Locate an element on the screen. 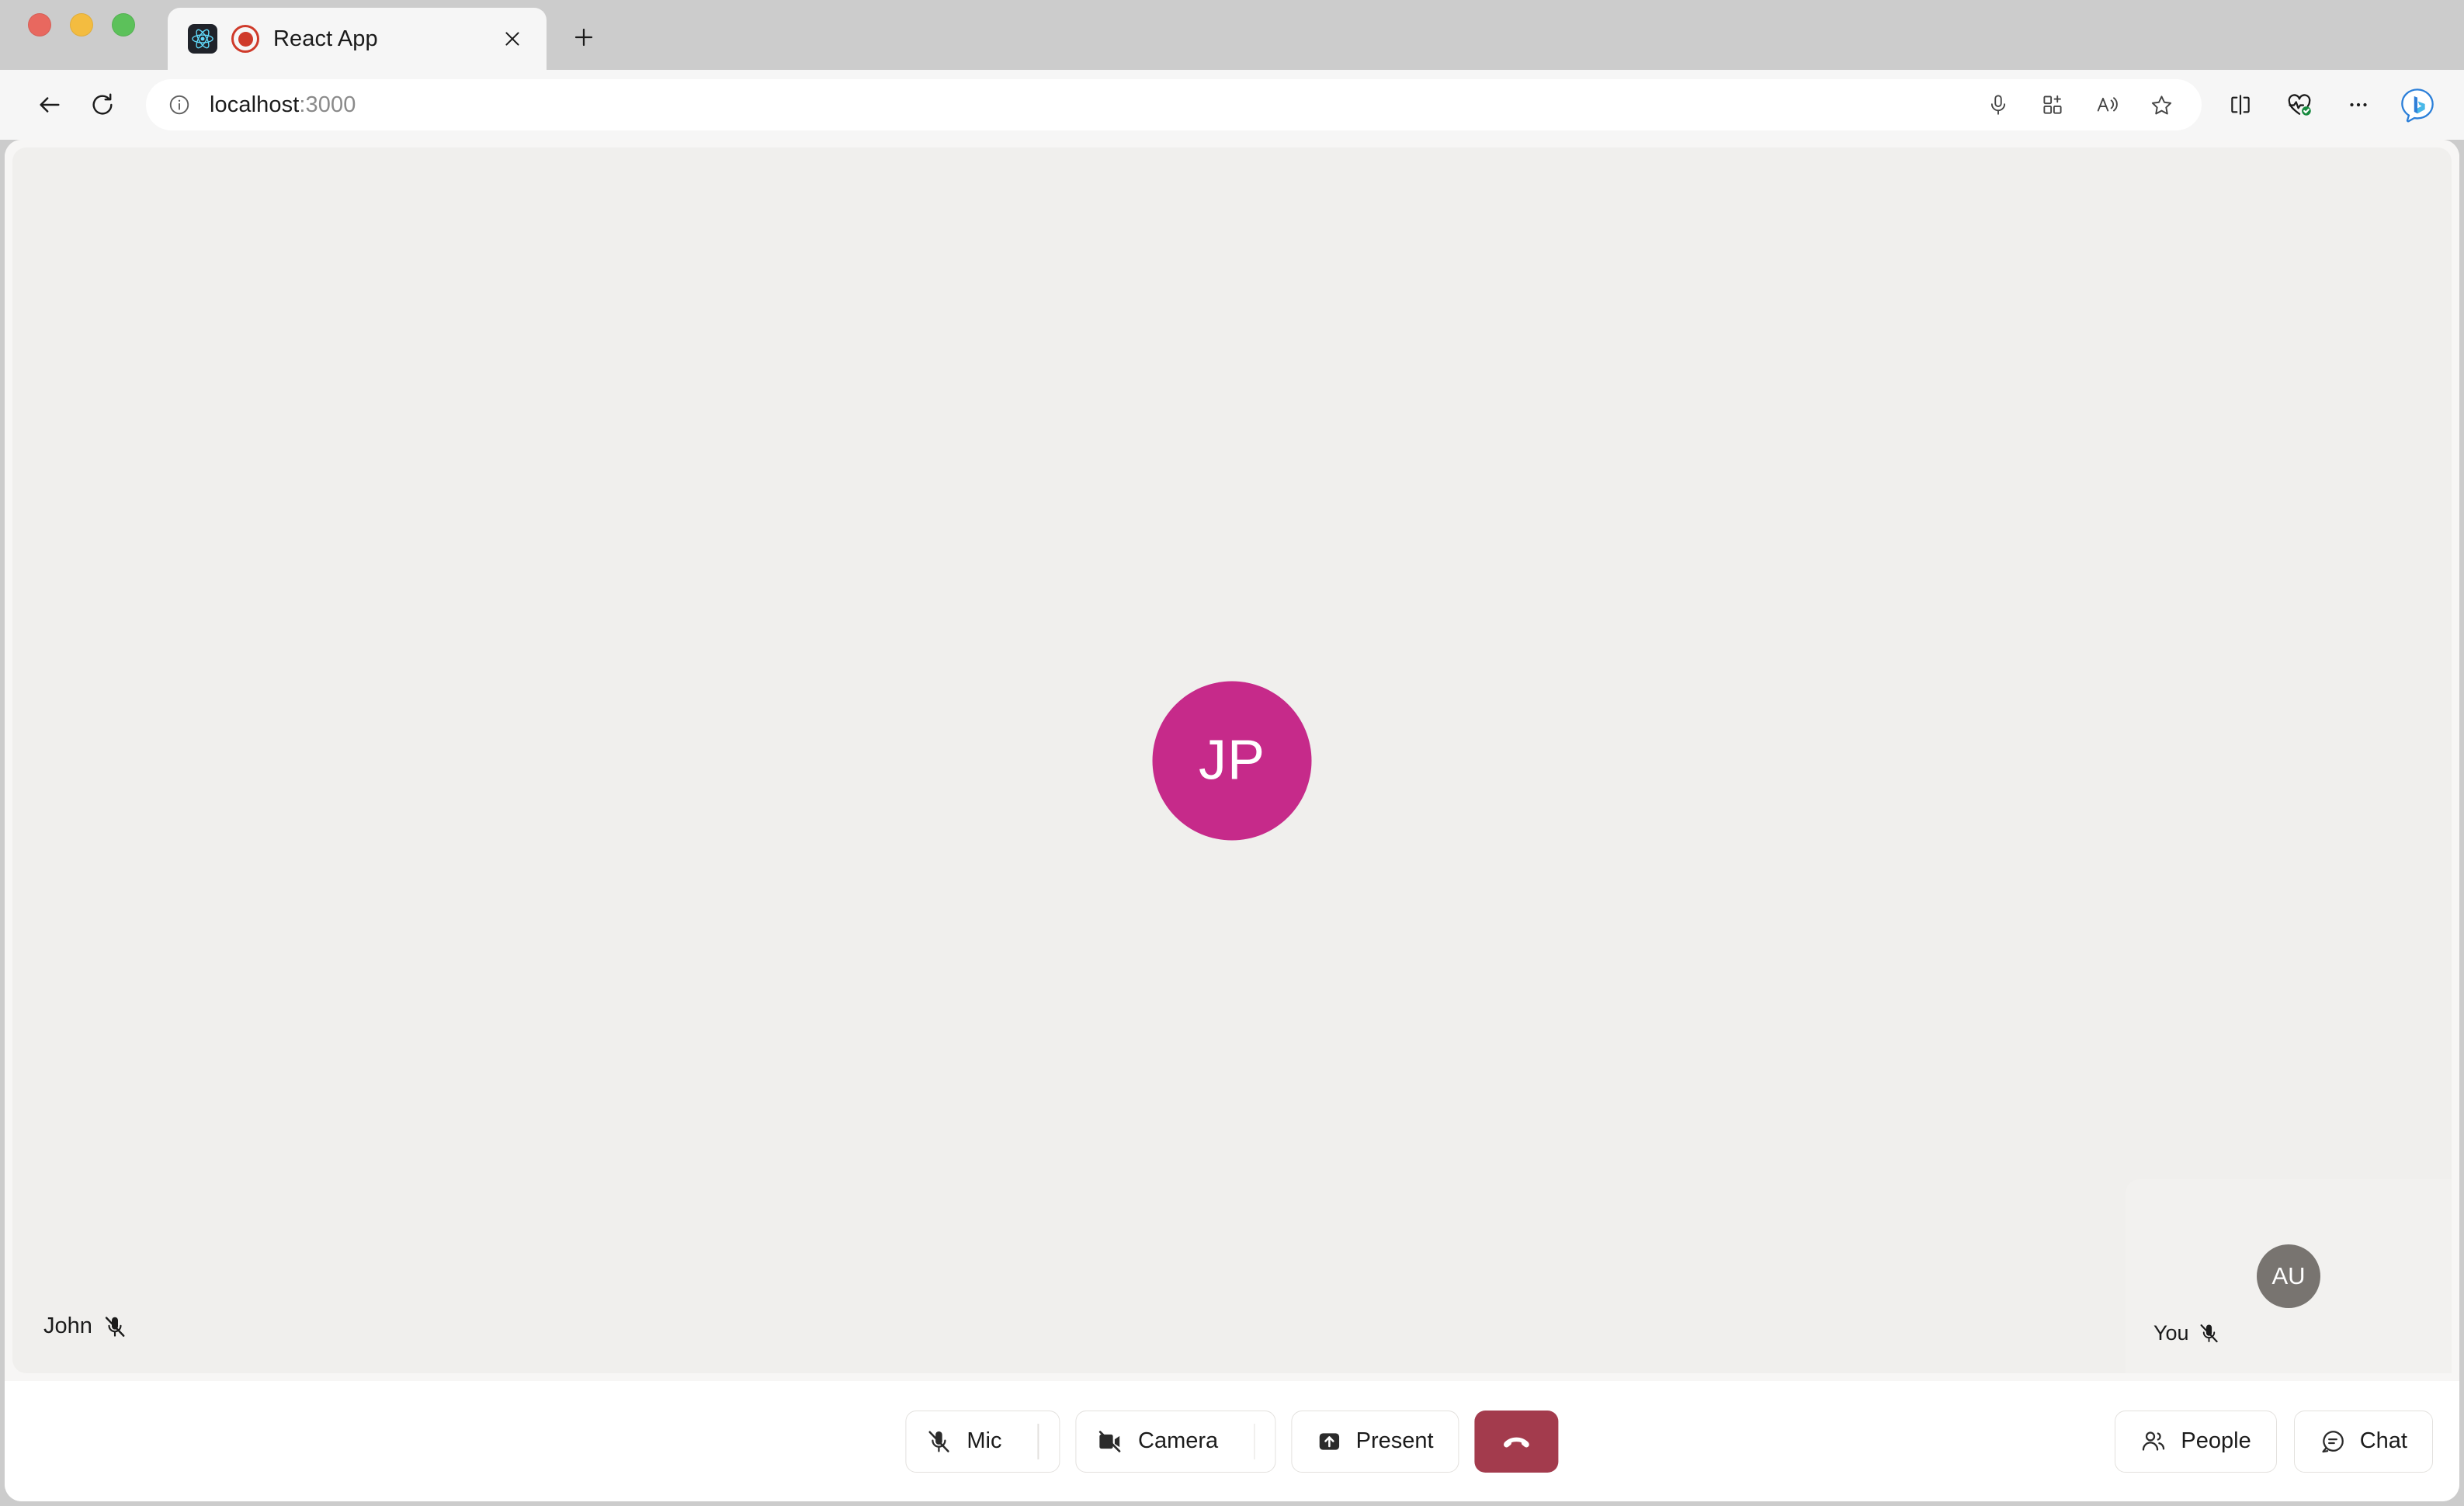 This screenshot has width=2464, height=1506. chat-button-label: Chat is located at coordinates (2383, 1440).